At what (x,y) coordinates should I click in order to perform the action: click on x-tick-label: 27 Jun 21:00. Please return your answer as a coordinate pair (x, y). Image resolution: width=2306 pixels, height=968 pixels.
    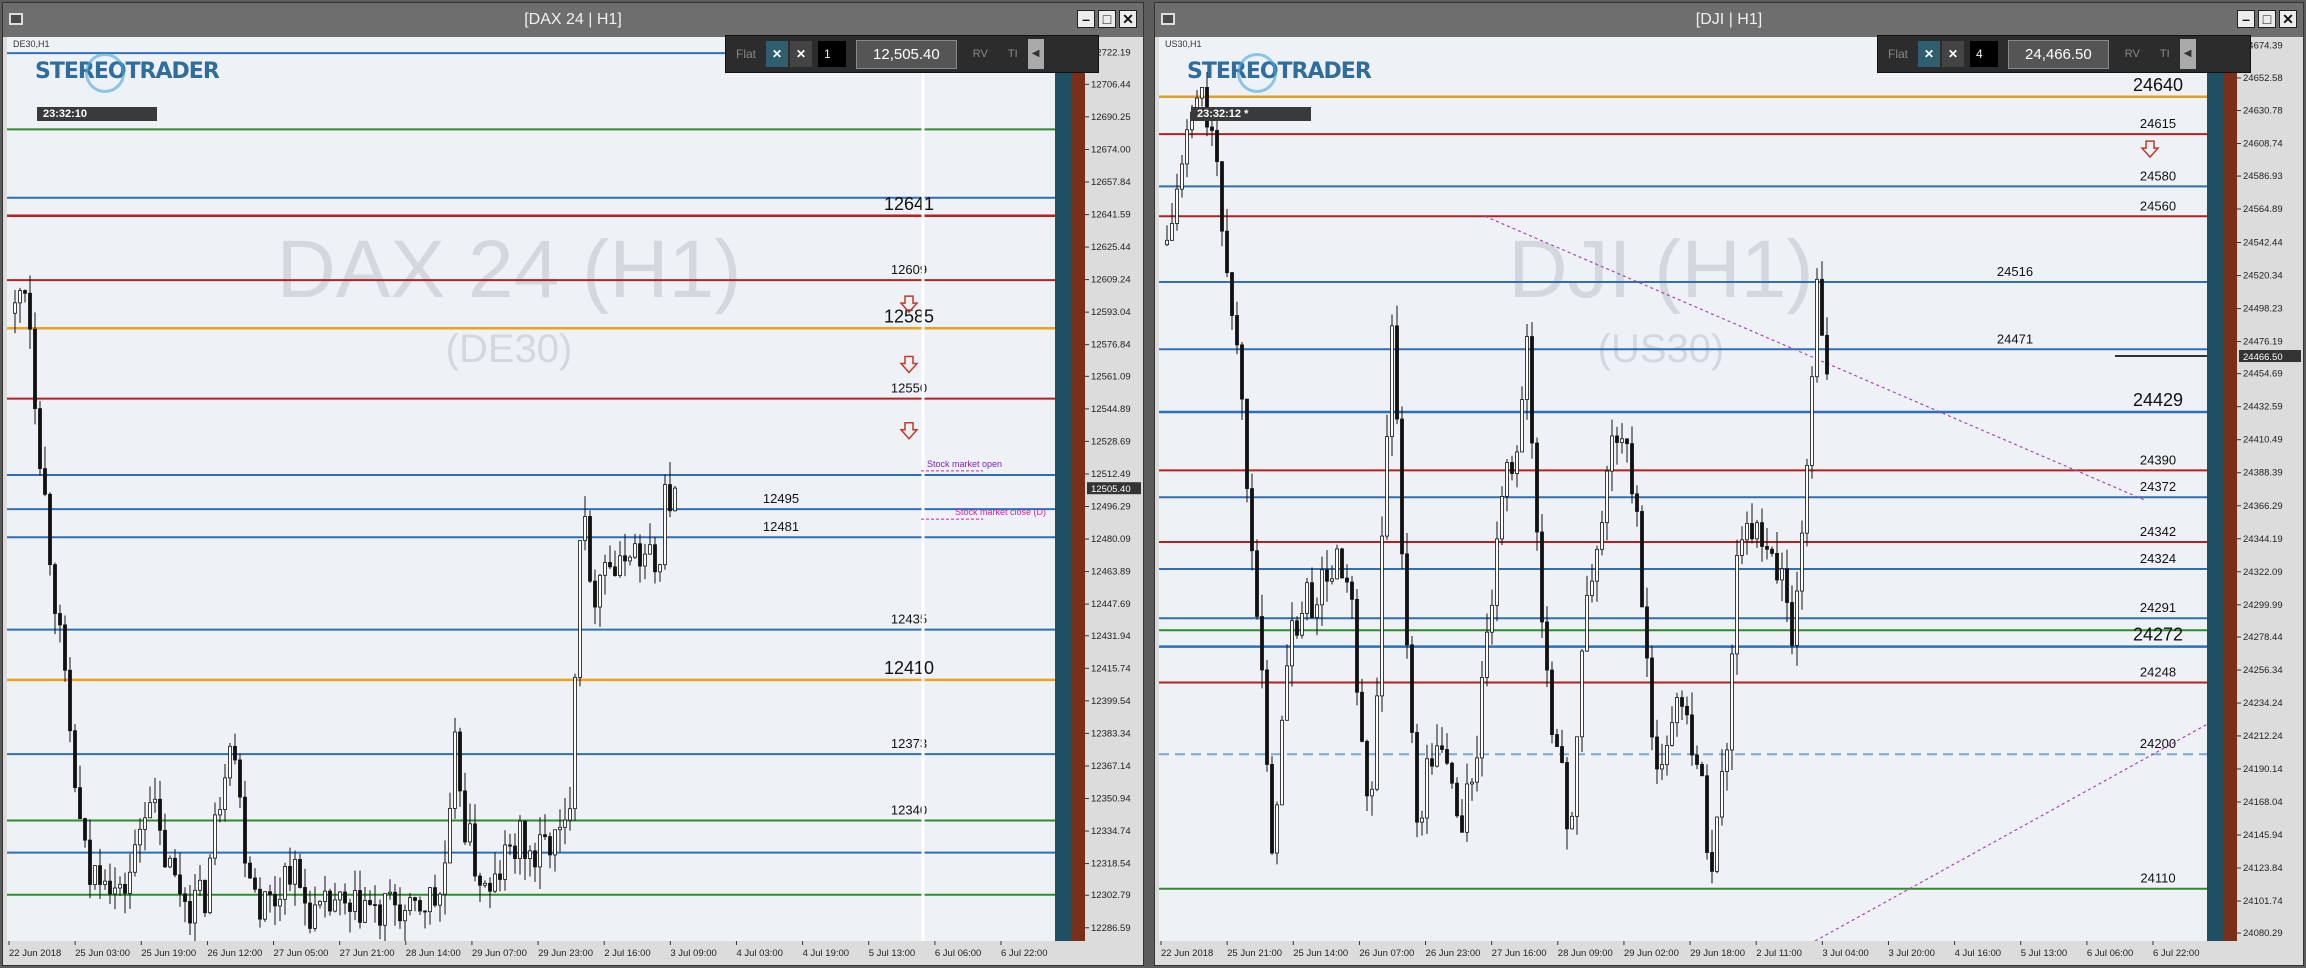
    Looking at the image, I should click on (367, 953).